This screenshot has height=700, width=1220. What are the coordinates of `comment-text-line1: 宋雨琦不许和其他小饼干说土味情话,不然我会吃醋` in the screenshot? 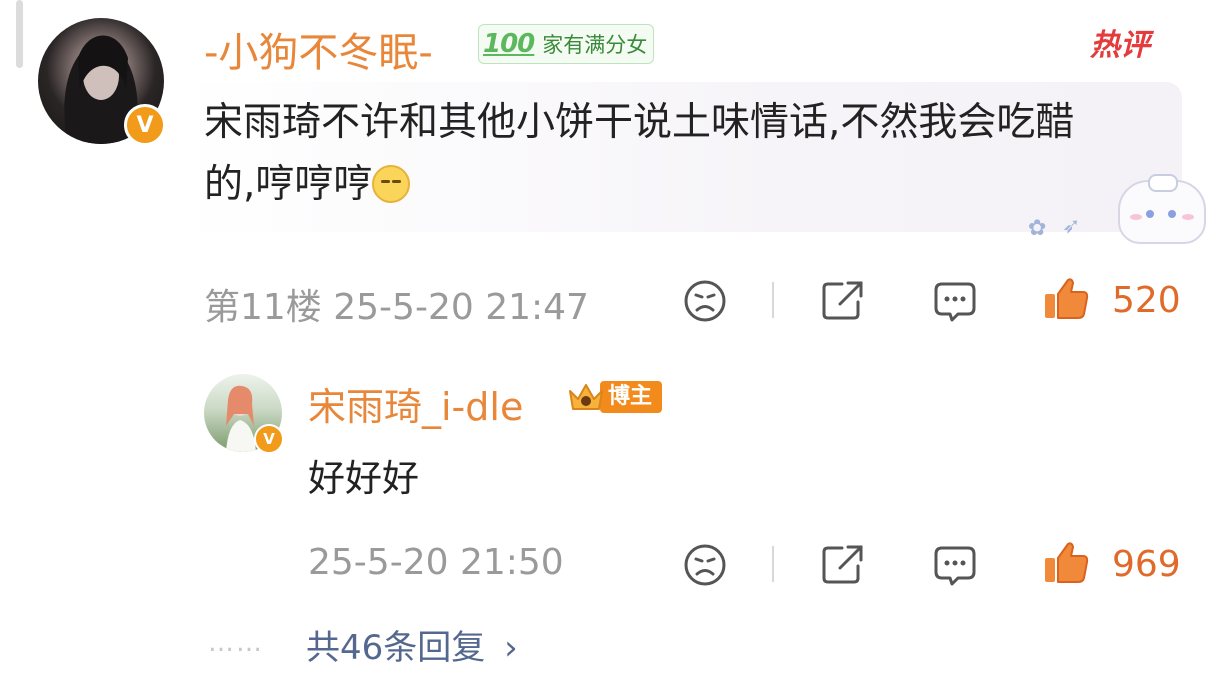 It's located at (639, 122).